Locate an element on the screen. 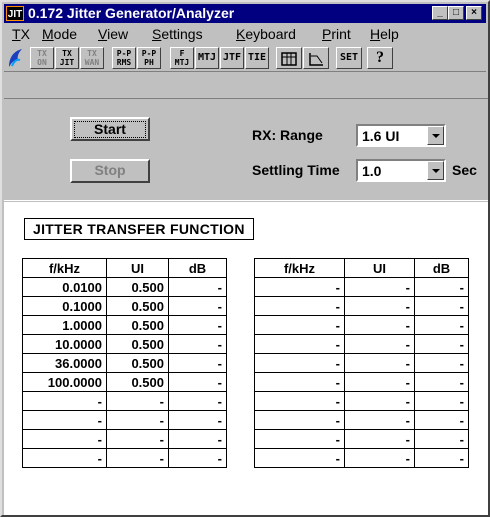  menu-mode: Mode is located at coordinates (59, 34).